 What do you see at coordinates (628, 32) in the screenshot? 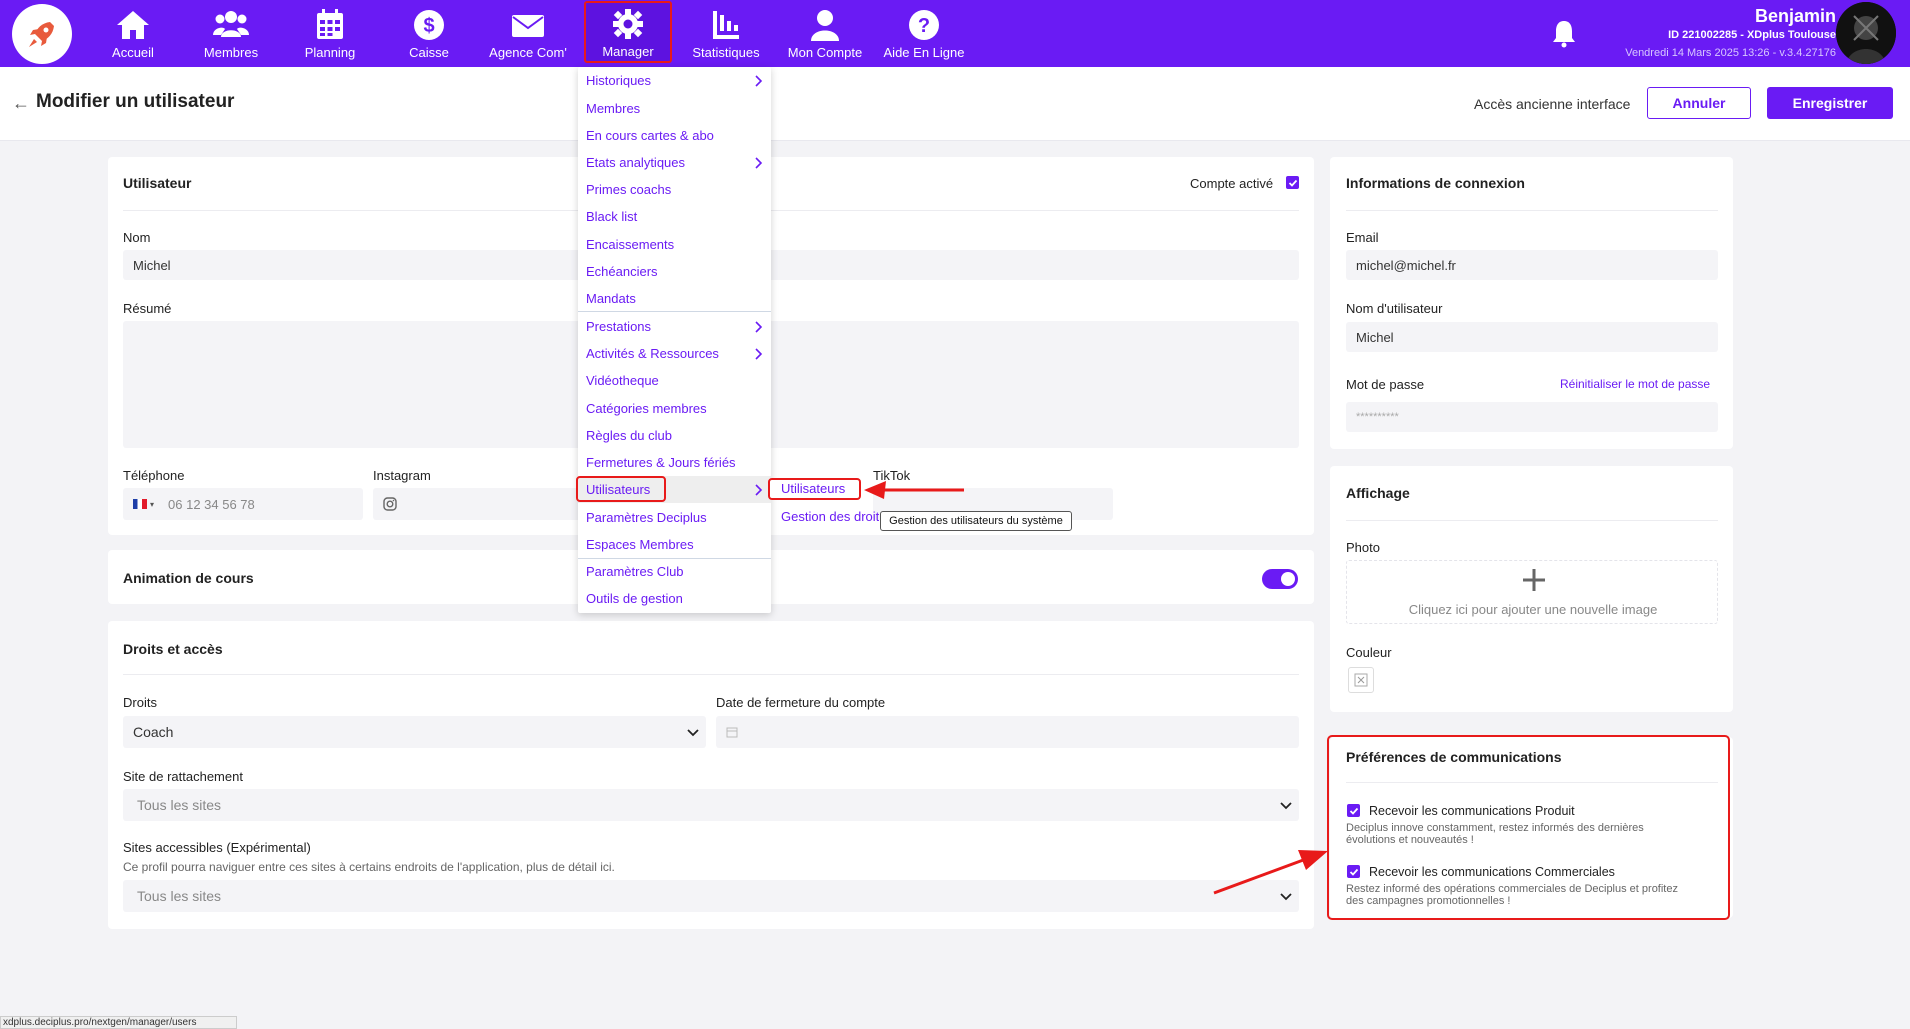
I see `nav-manager: Manager` at bounding box center [628, 32].